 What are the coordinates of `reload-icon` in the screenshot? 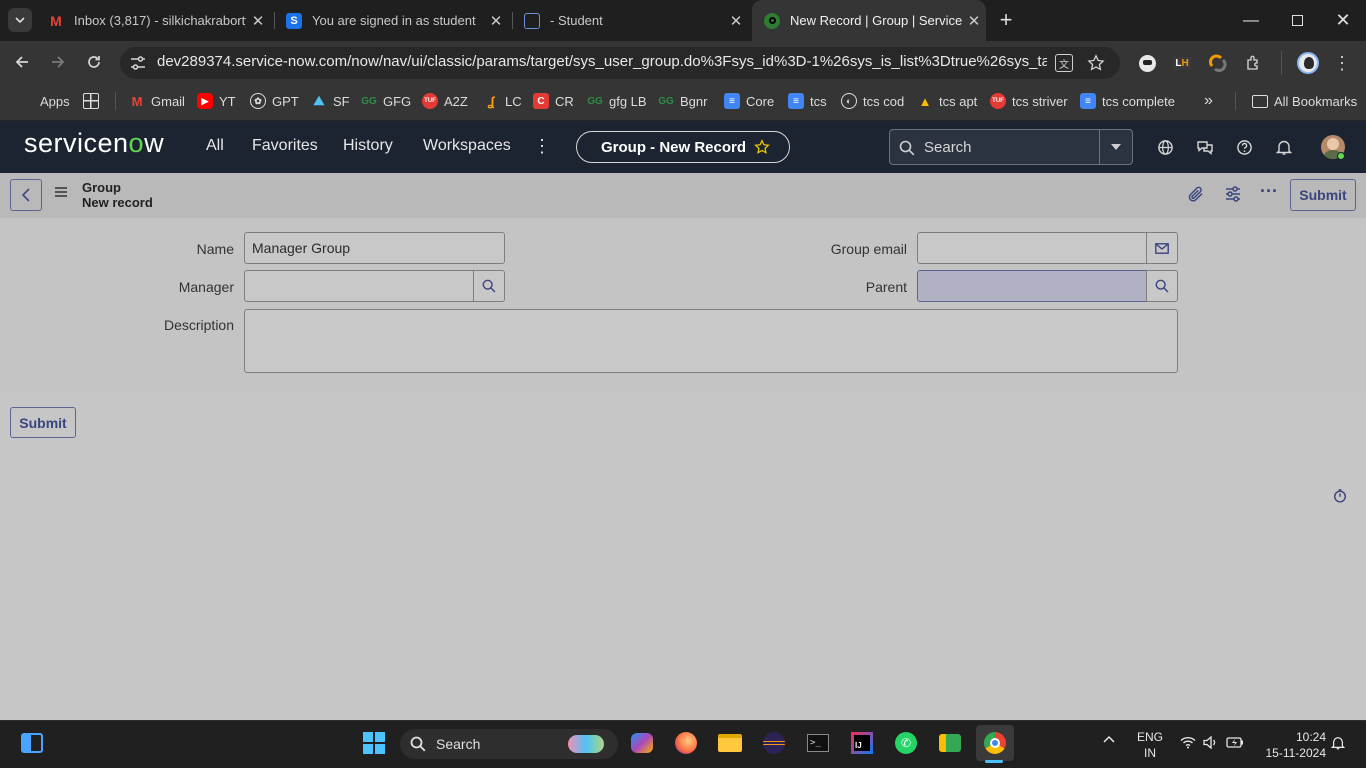 It's located at (94, 62).